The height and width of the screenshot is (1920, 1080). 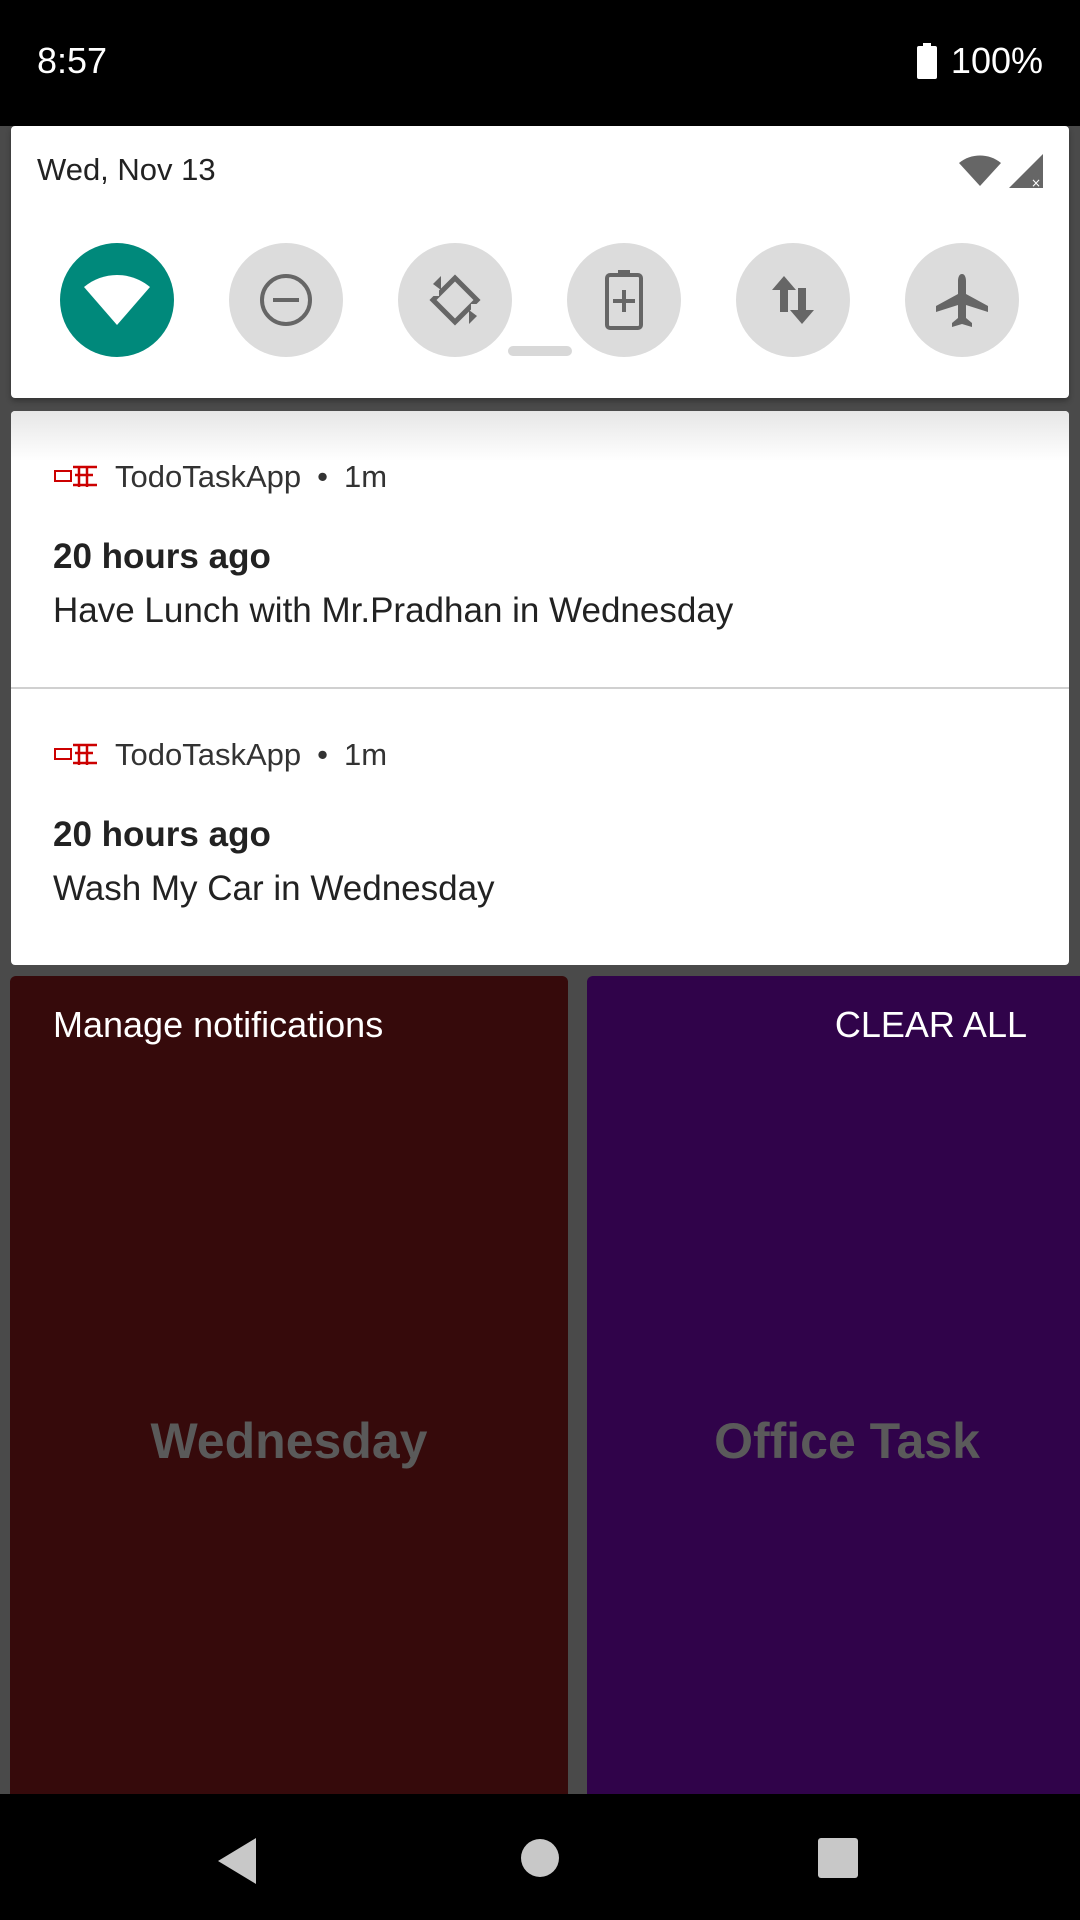 What do you see at coordinates (540, 1034) in the screenshot?
I see `notification-actions: Manage notifications CLEAR ALL` at bounding box center [540, 1034].